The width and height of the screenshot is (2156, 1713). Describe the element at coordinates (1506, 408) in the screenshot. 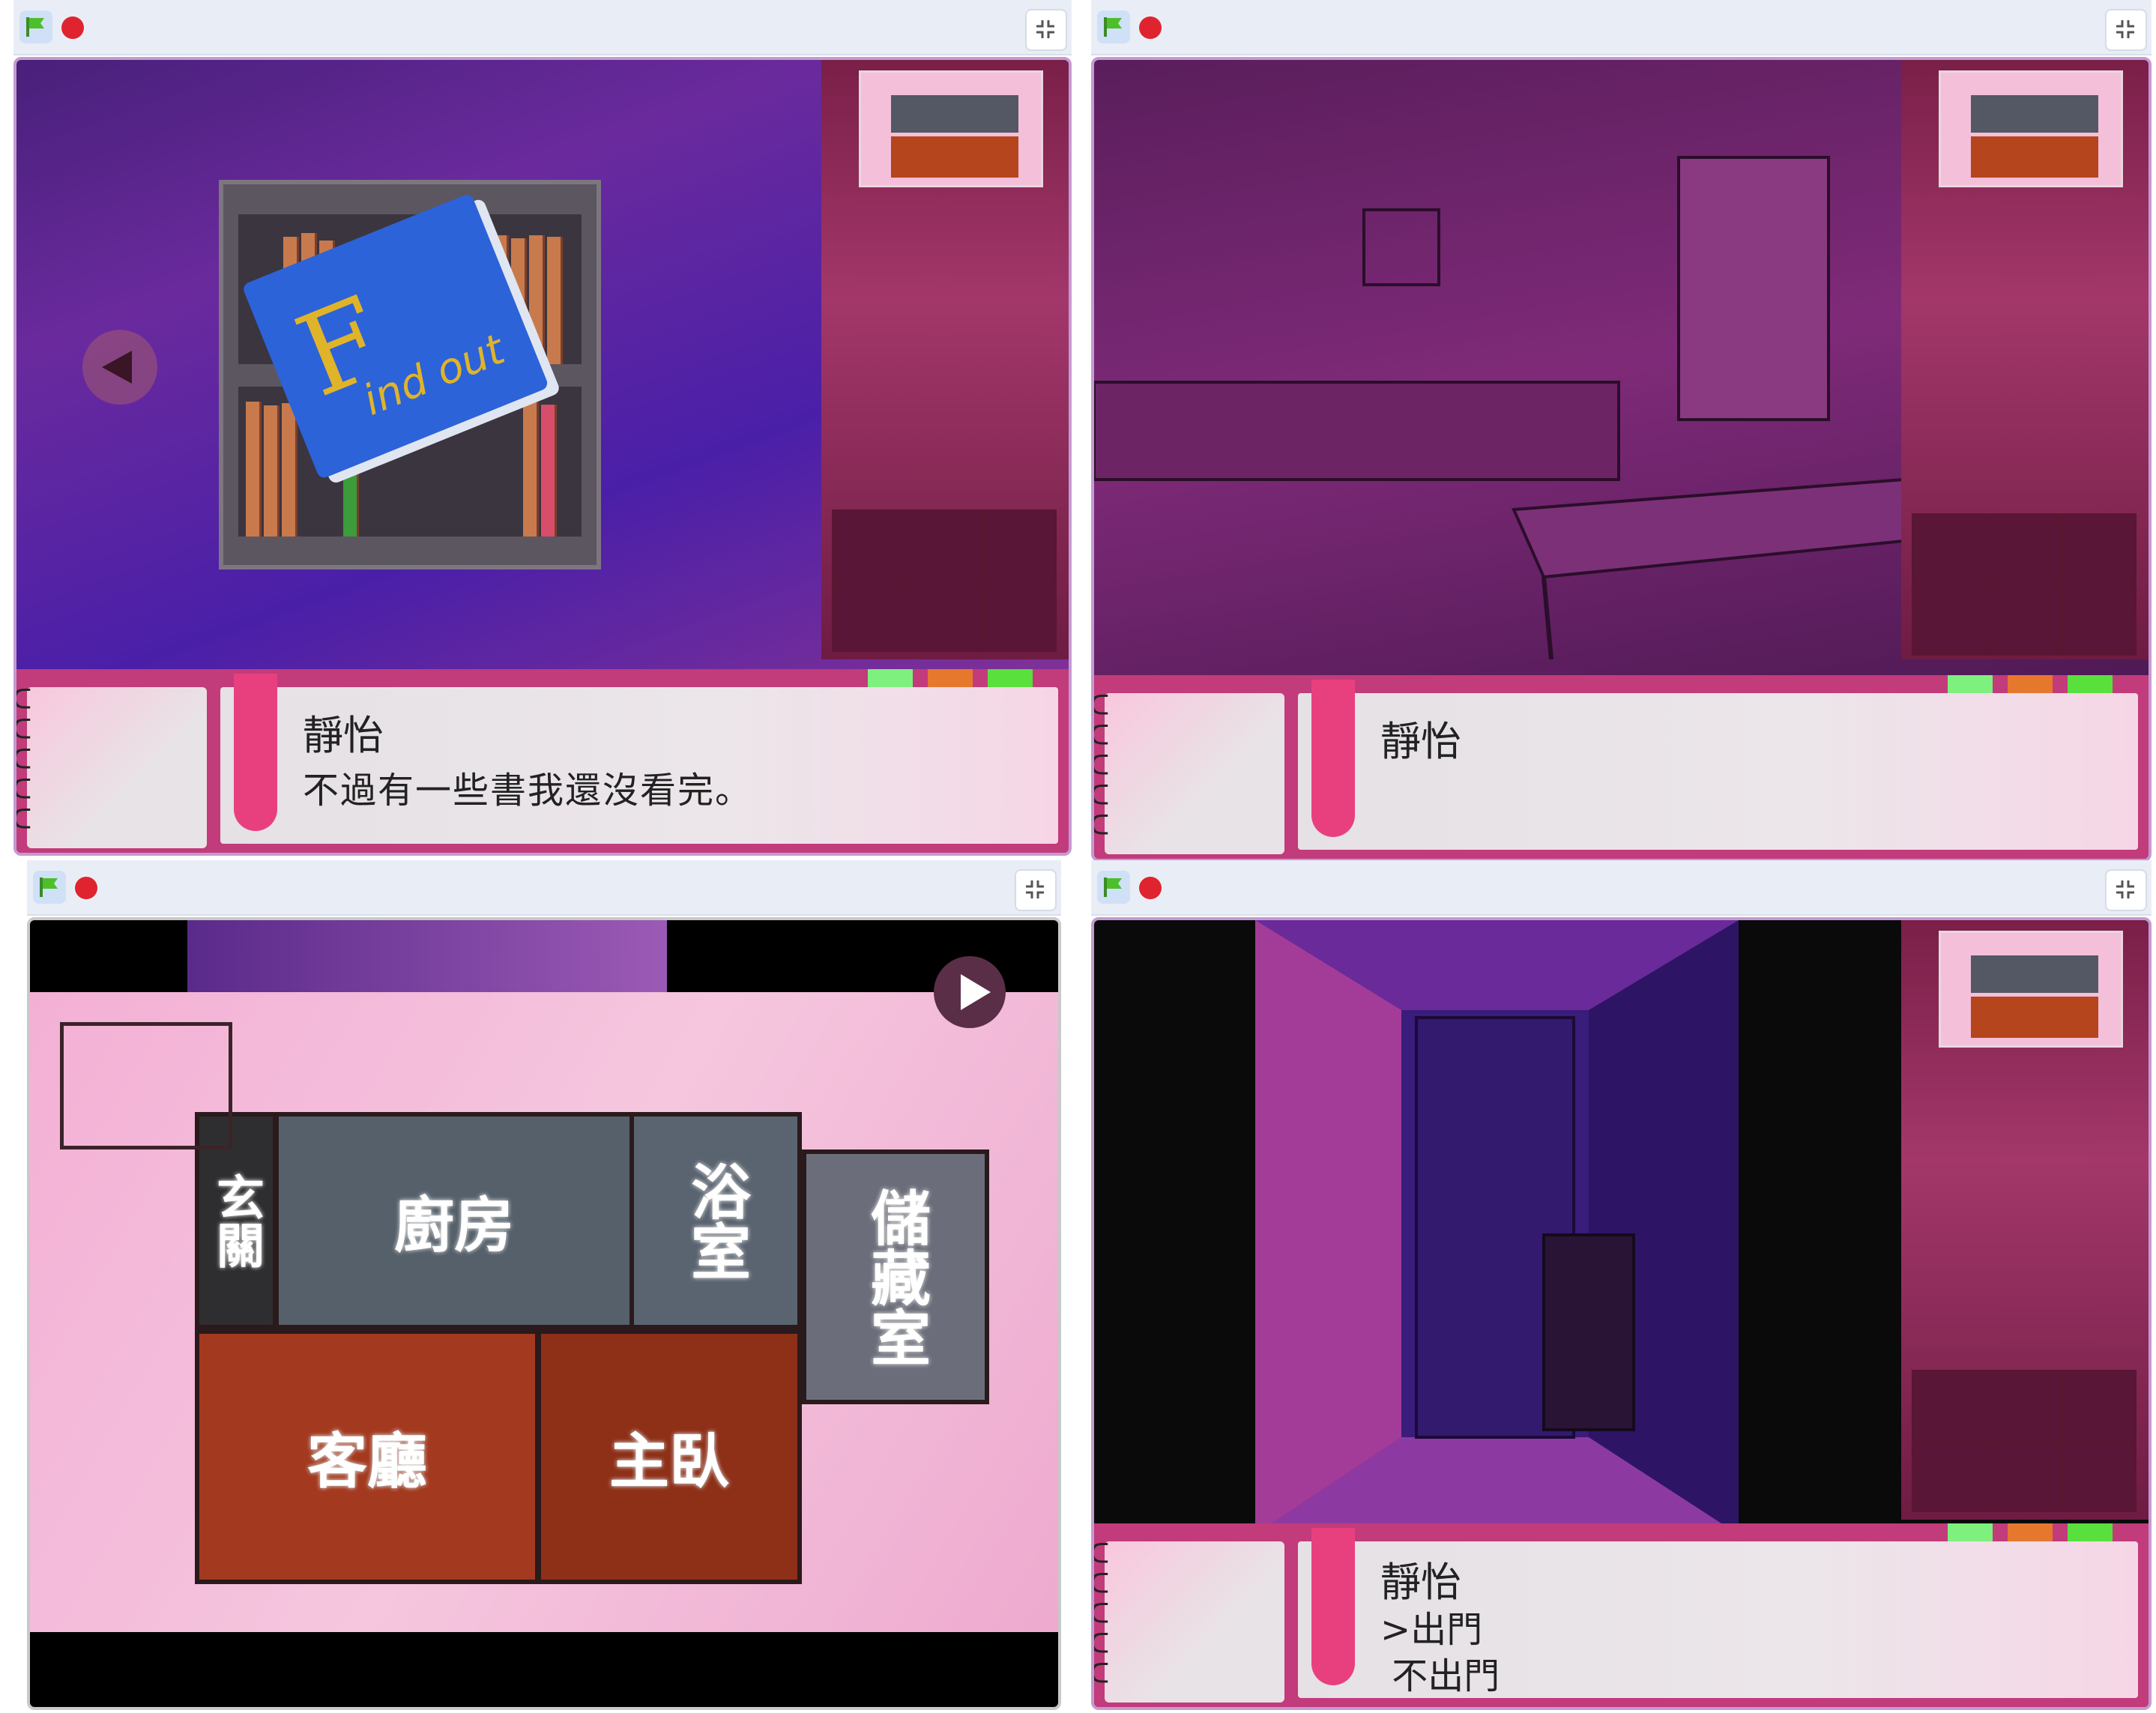

I see `kitchen-illustration` at that location.